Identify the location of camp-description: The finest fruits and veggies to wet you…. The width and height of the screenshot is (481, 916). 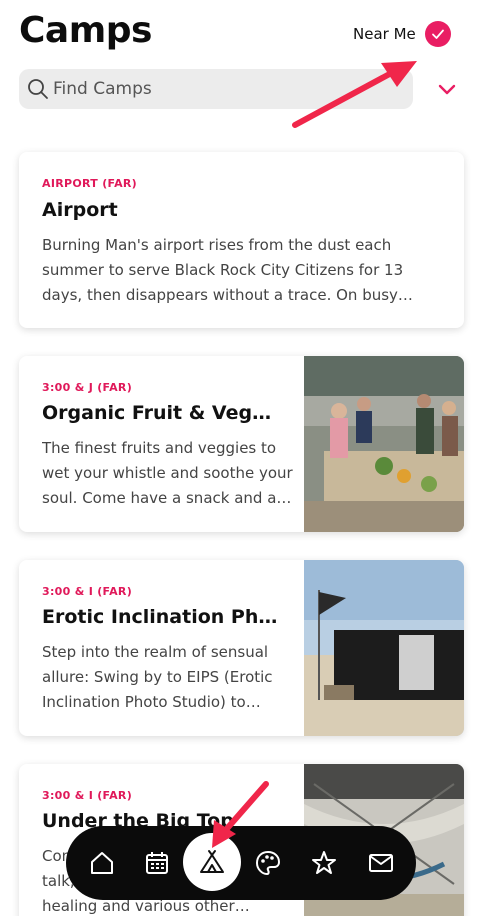
(167, 473).